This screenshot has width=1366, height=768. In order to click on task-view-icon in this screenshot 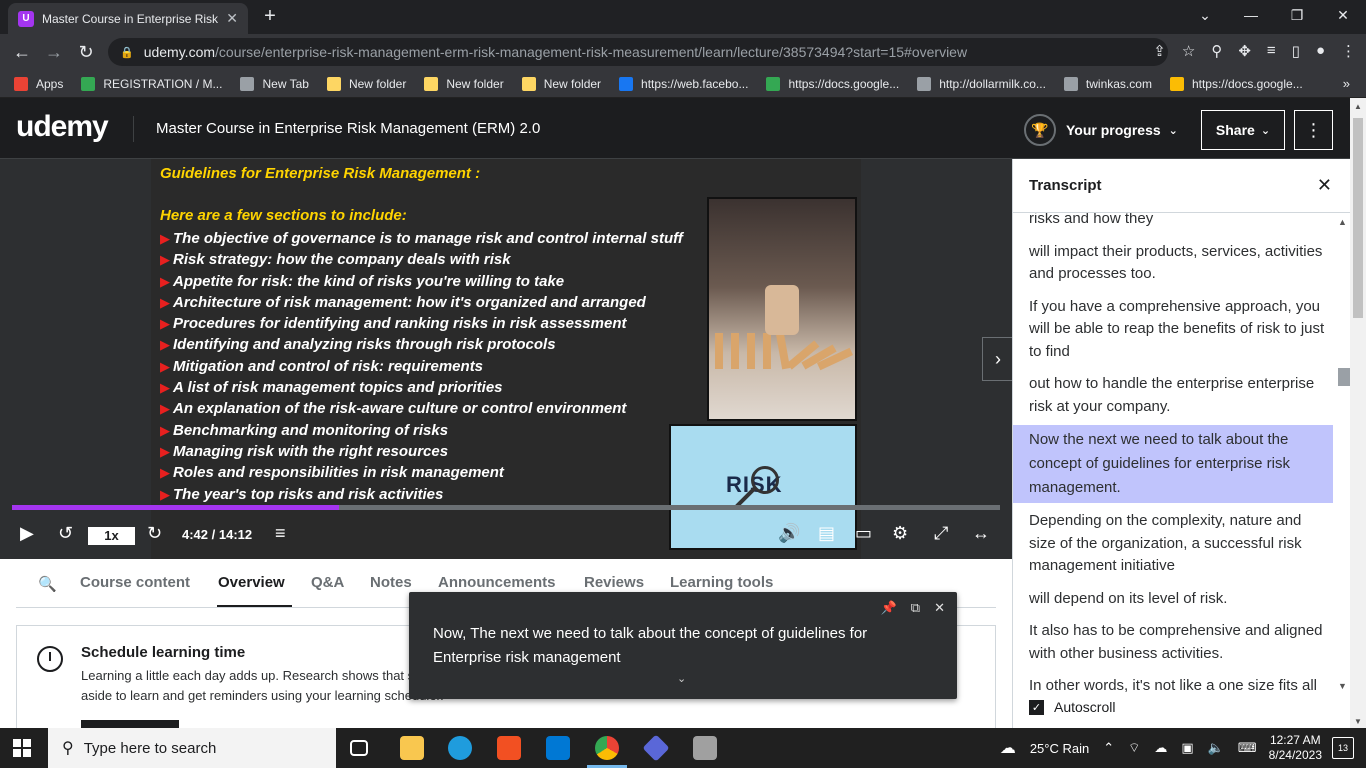, I will do `click(359, 748)`.